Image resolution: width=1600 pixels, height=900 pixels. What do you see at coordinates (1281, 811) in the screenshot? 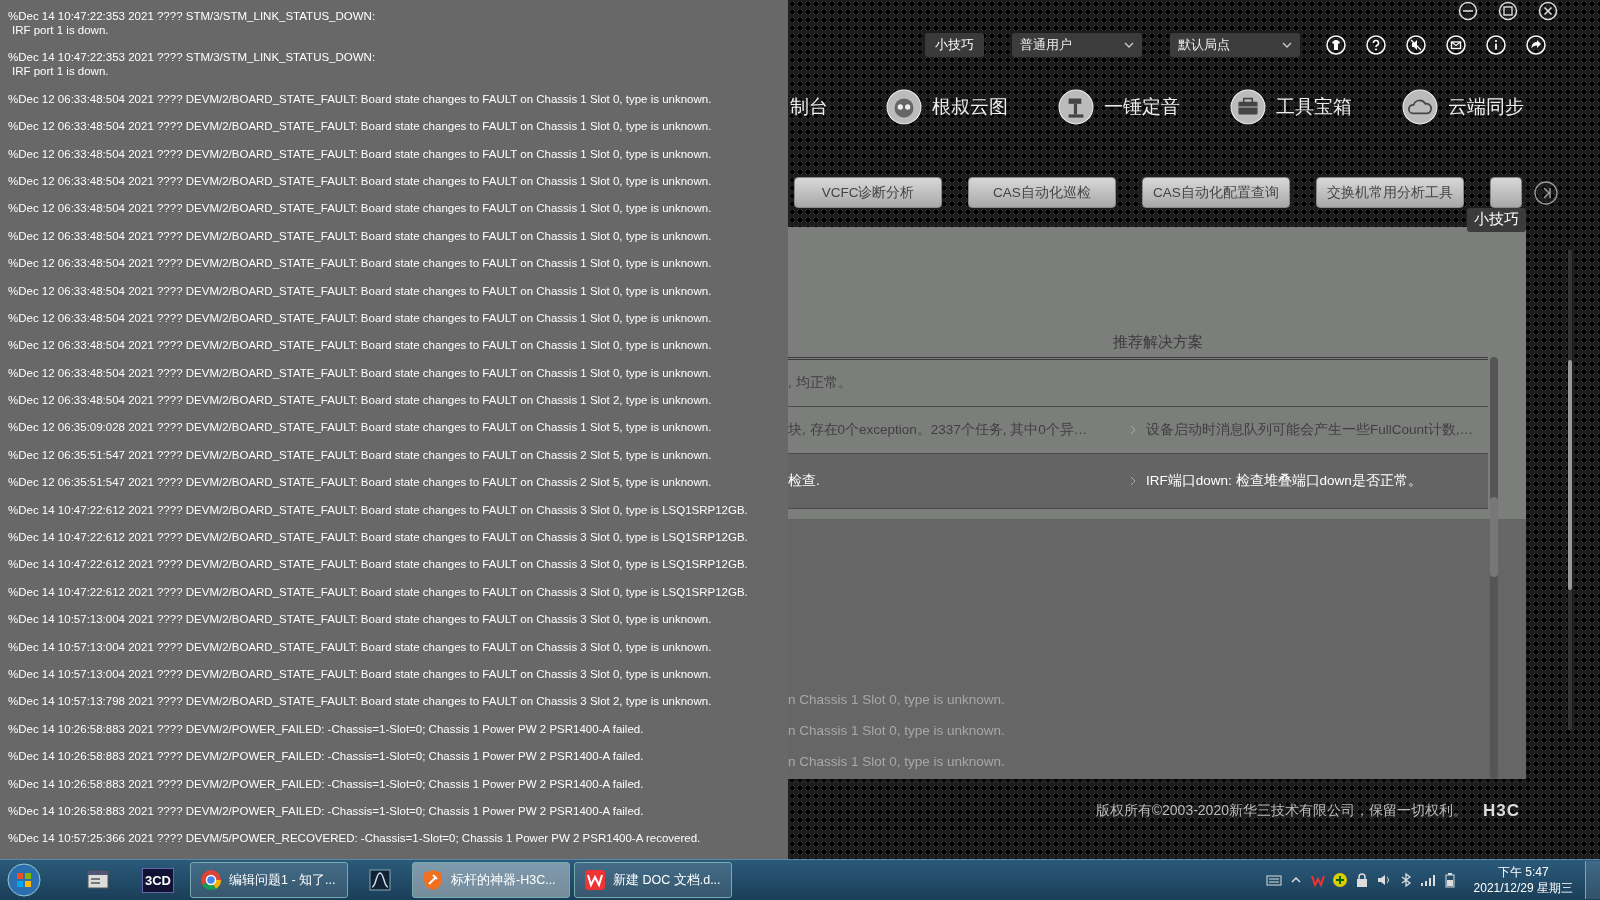
I see `copyright-text: 版权所有©2003-2020新华三技术有限公司，保留一切权利。` at bounding box center [1281, 811].